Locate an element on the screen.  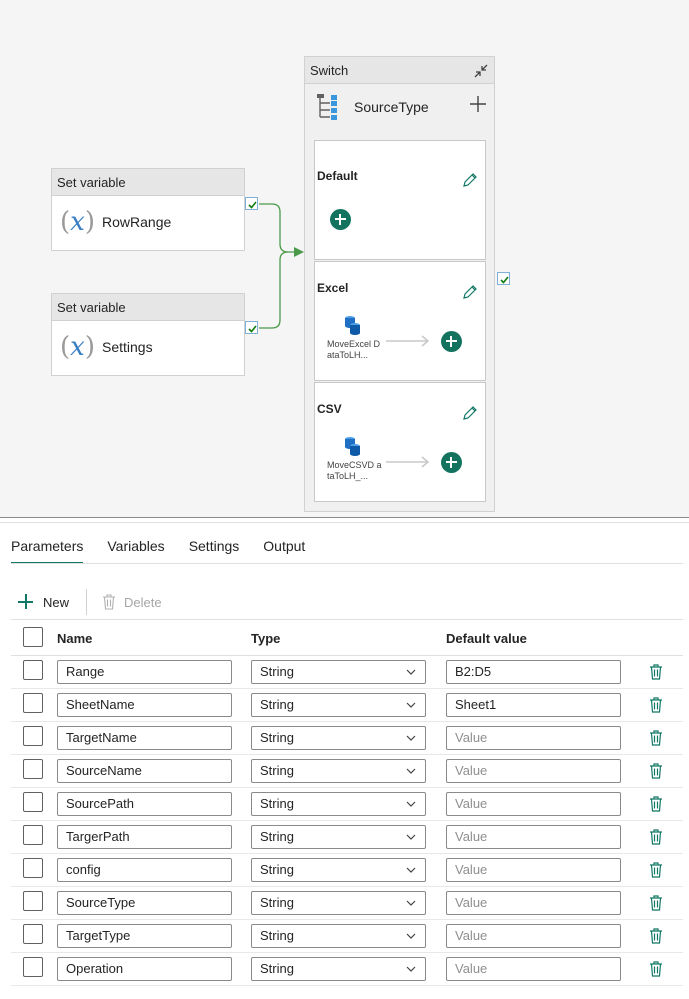
activity-set-variable-settings: Set variable (x) Settings is located at coordinates (148, 334).